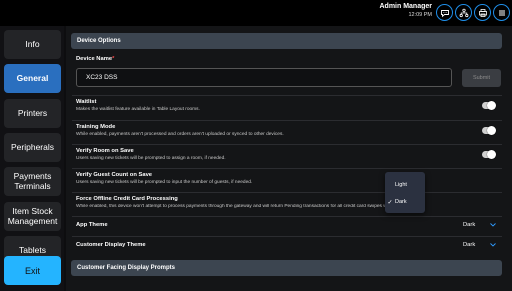 The image size is (512, 291). Describe the element at coordinates (96, 127) in the screenshot. I see `training-mode-label: Training Mode` at that location.